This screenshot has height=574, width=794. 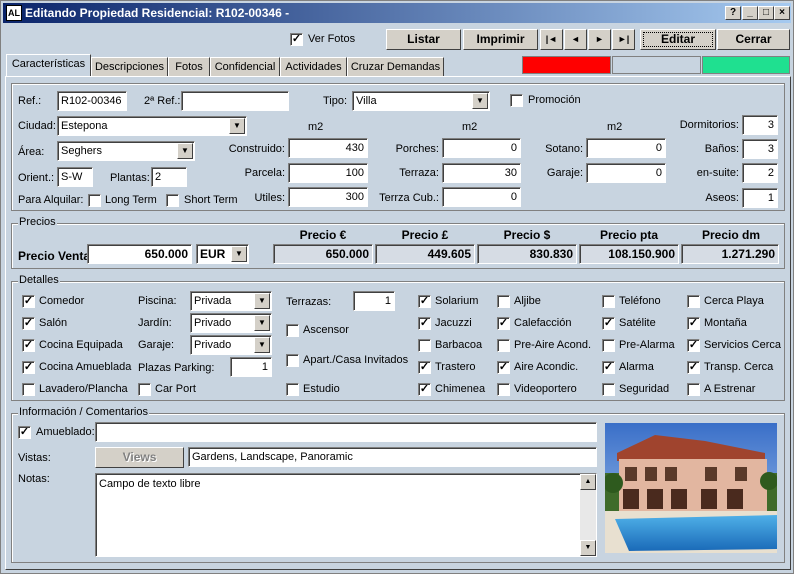 I want to click on seguridad-checkbox, so click(x=608, y=389).